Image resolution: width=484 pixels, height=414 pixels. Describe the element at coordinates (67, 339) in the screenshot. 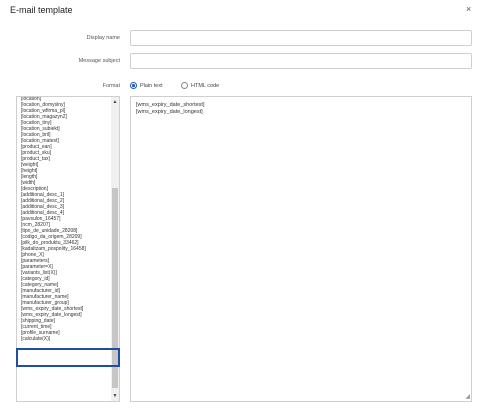

I see `placeholder-item: [calculate(X)]` at that location.